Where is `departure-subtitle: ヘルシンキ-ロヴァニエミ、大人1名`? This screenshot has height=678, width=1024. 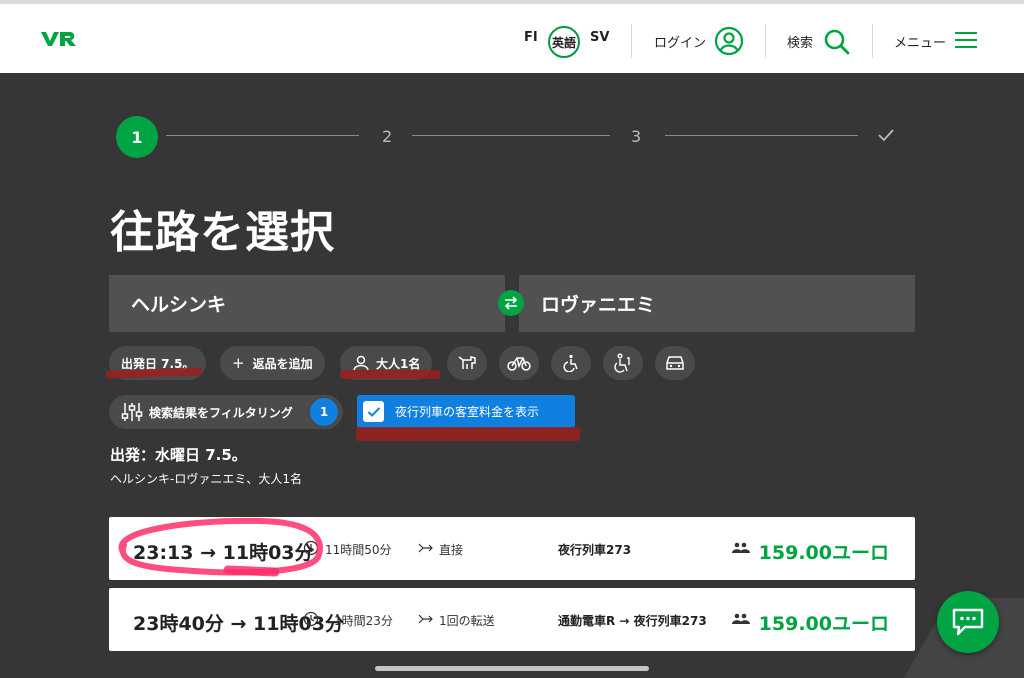
departure-subtitle: ヘルシンキ-ロヴァニエミ、大人1名 is located at coordinates (206, 479).